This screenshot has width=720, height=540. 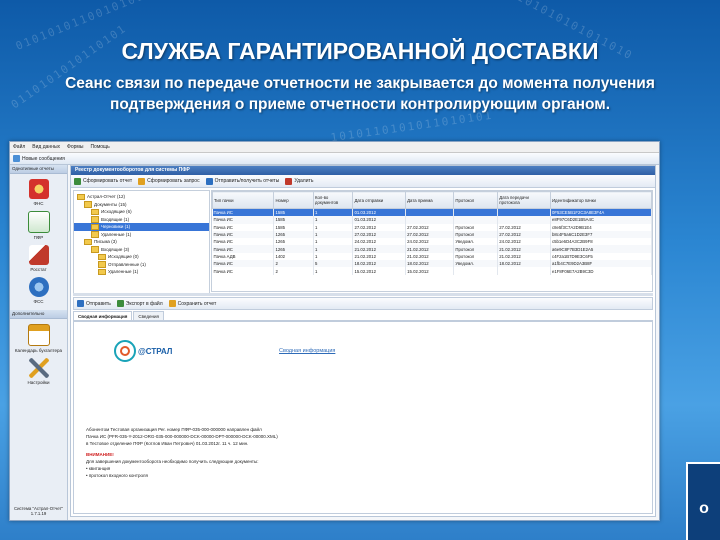 What do you see at coordinates (524, 264) in the screenshot?
I see `table-cell: 18.02.2012` at bounding box center [524, 264].